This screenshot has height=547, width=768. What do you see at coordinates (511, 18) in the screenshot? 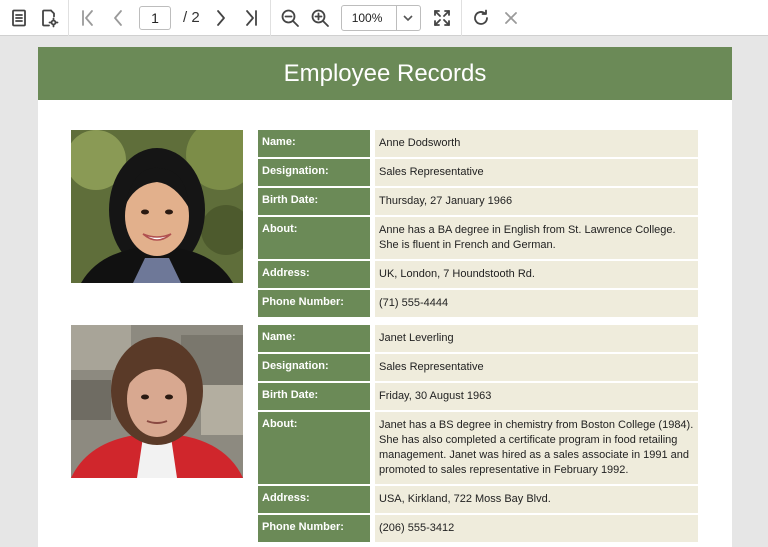
I see `stop-icon` at bounding box center [511, 18].